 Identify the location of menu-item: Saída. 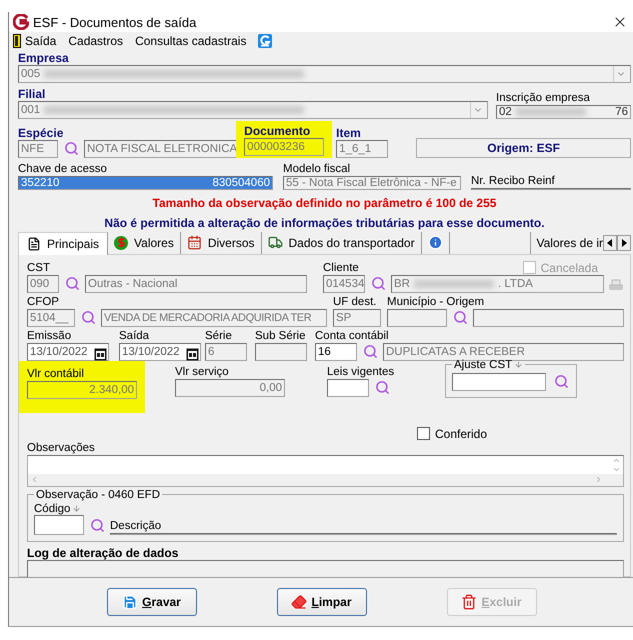
(40, 41).